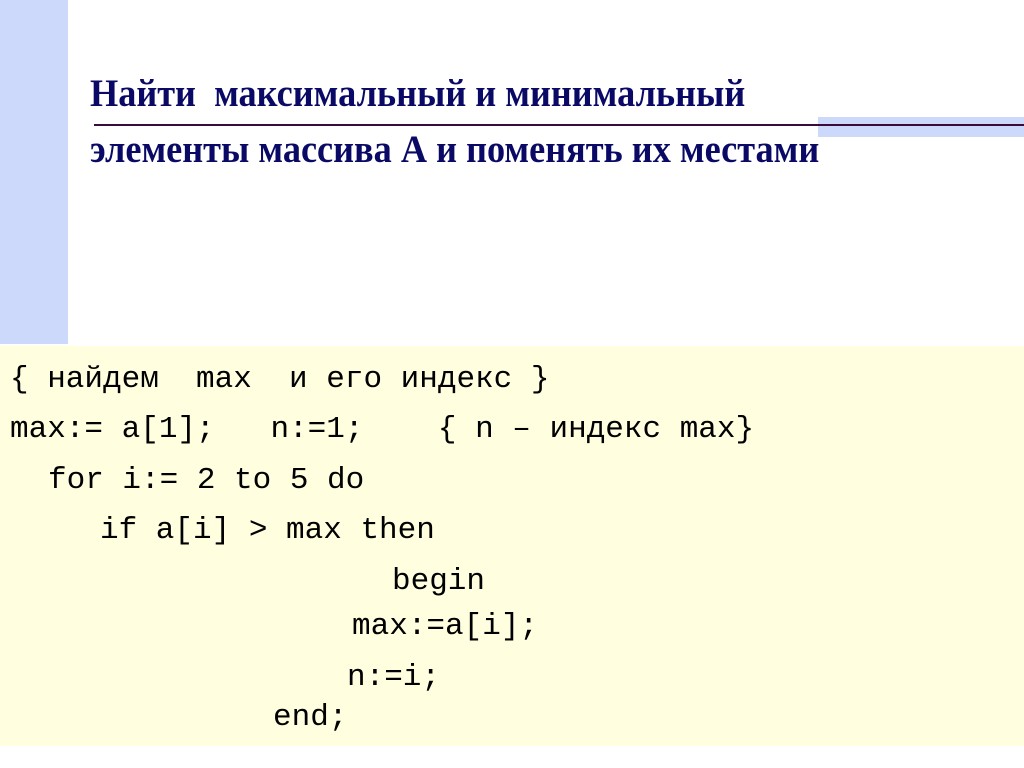  What do you see at coordinates (310, 717) in the screenshot?
I see `code-line-end: end;` at bounding box center [310, 717].